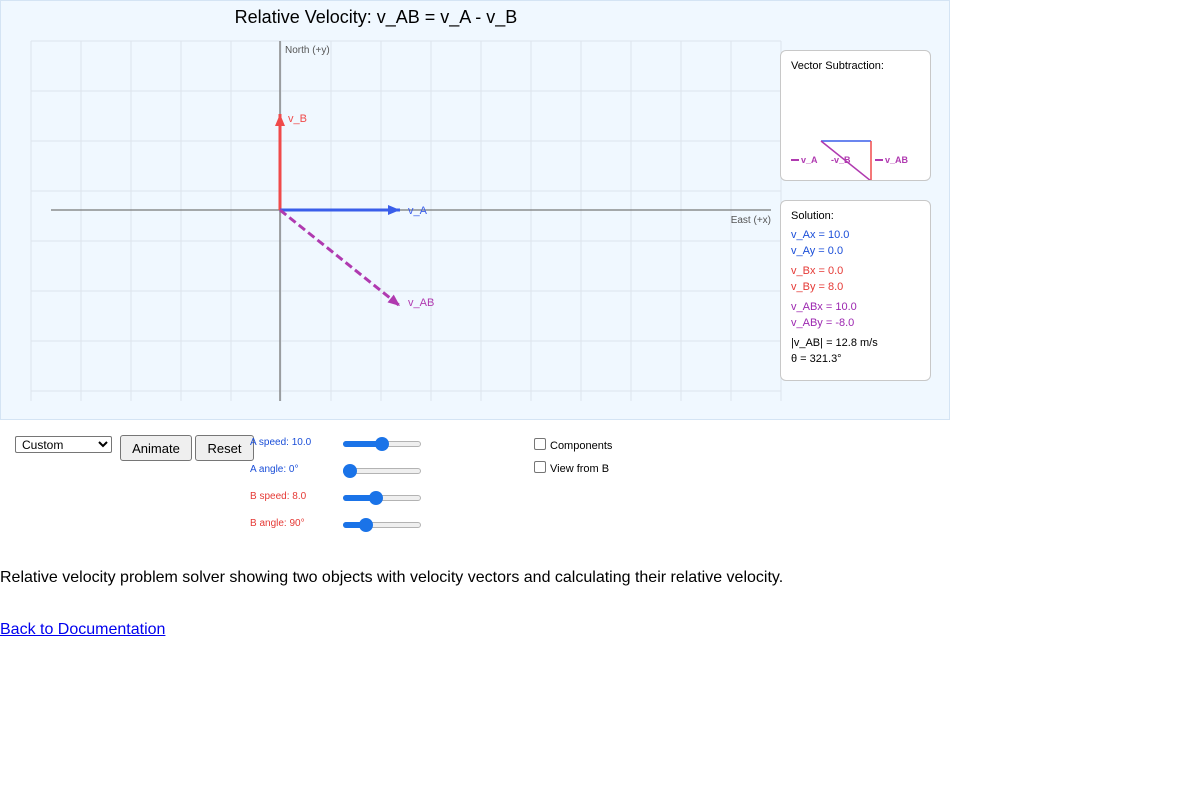 Image resolution: width=1200 pixels, height=800 pixels. Describe the element at coordinates (418, 211) in the screenshot. I see `vector-a-label: v_A` at that location.